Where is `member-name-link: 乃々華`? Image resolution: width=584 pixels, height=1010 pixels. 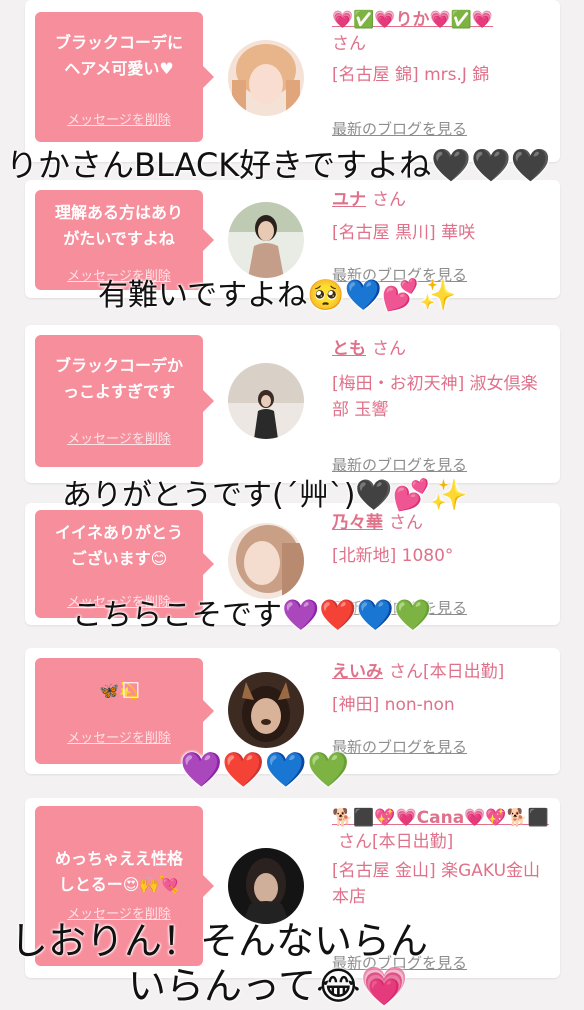
member-name-link: 乃々華 is located at coordinates (357, 523).